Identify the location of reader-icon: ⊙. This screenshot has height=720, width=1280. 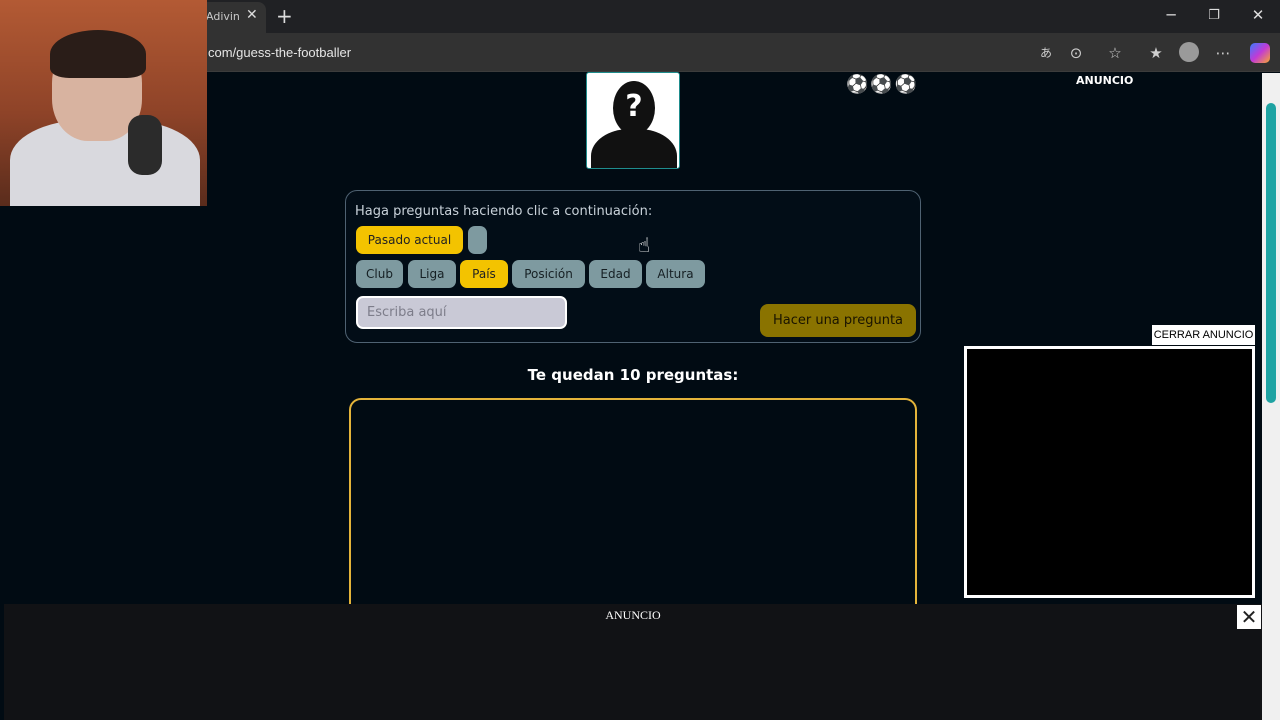
(1076, 53).